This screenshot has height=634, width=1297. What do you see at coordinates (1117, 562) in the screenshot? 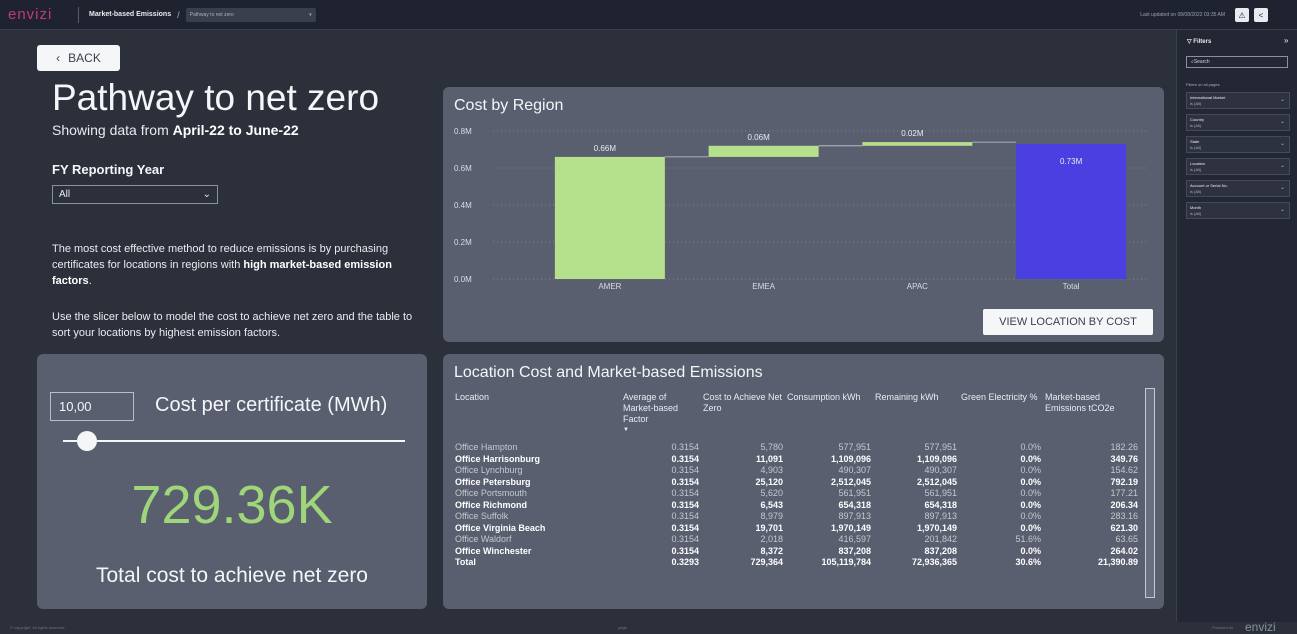
I see `table-total-cell: 21,390.89` at bounding box center [1117, 562].